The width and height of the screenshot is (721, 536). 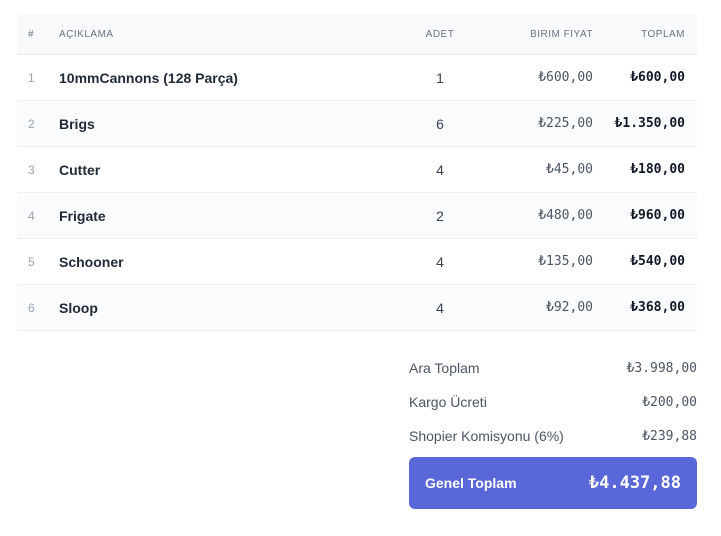 I want to click on table-header: # AÇIKLAMA ADET BIRIM FIYAT TOPLAM, so click(x=357, y=34).